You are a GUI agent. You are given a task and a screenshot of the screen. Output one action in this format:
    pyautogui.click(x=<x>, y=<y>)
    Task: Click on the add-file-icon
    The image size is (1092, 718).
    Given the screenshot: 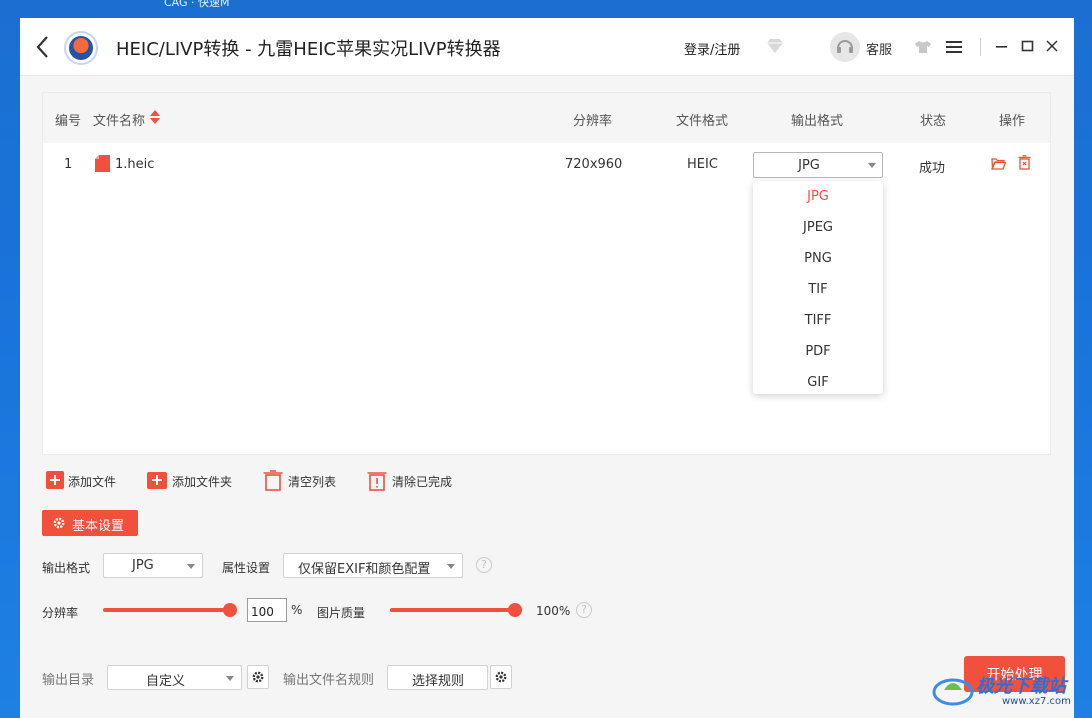 What is the action you would take?
    pyautogui.click(x=55, y=480)
    